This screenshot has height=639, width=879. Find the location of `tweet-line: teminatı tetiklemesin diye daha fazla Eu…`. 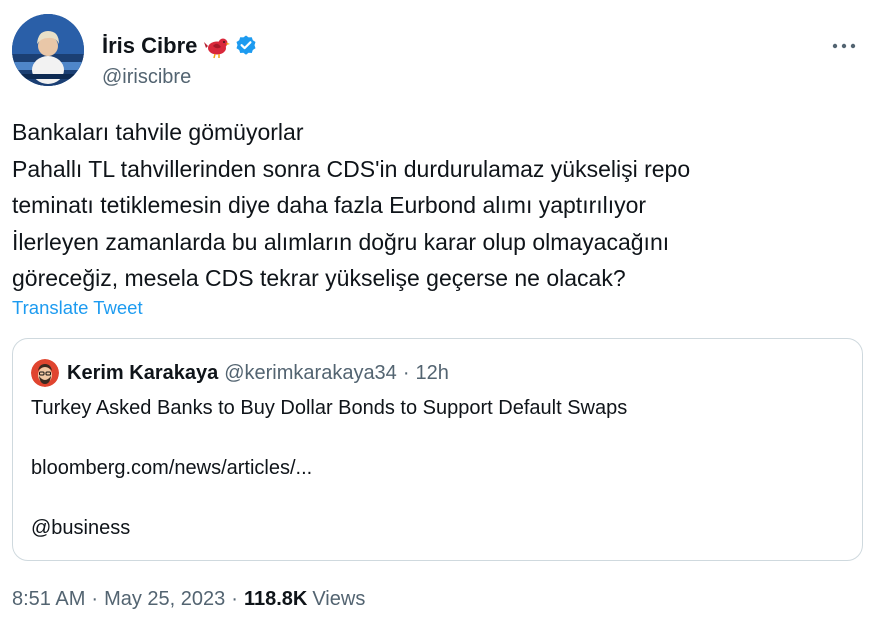

tweet-line: teminatı tetiklemesin diye daha fazla Eu… is located at coordinates (329, 205).